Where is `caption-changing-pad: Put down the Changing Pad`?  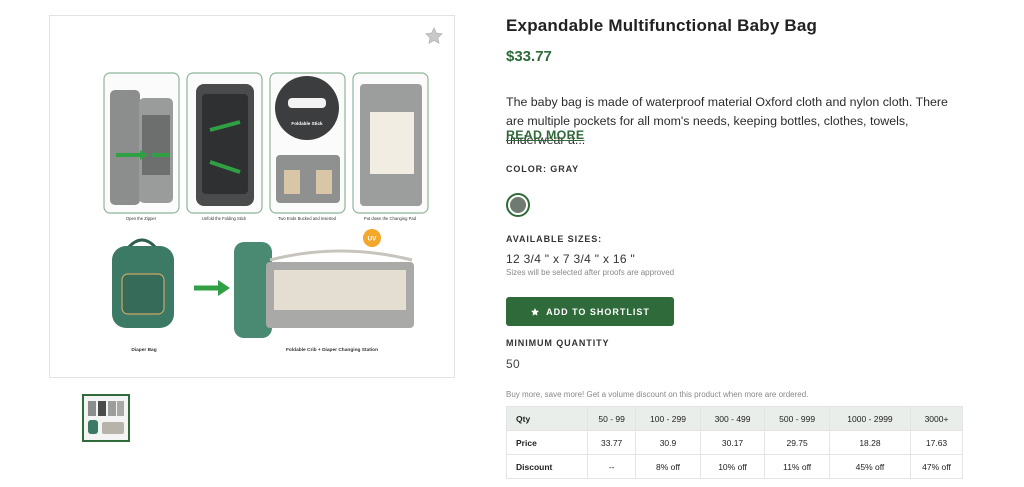
caption-changing-pad: Put down the Changing Pad is located at coordinates (390, 218).